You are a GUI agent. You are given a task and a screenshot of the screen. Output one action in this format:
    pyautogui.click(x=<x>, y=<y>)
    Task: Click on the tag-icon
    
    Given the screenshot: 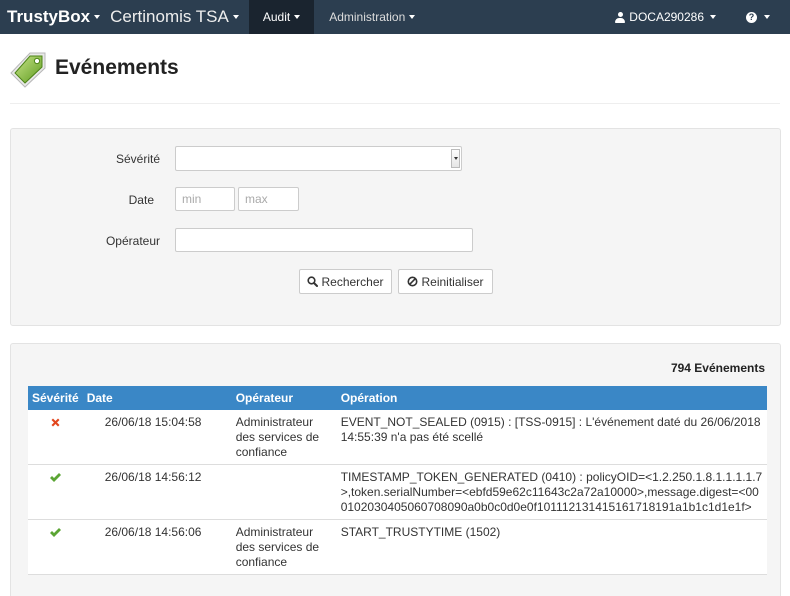 What is the action you would take?
    pyautogui.click(x=28, y=70)
    